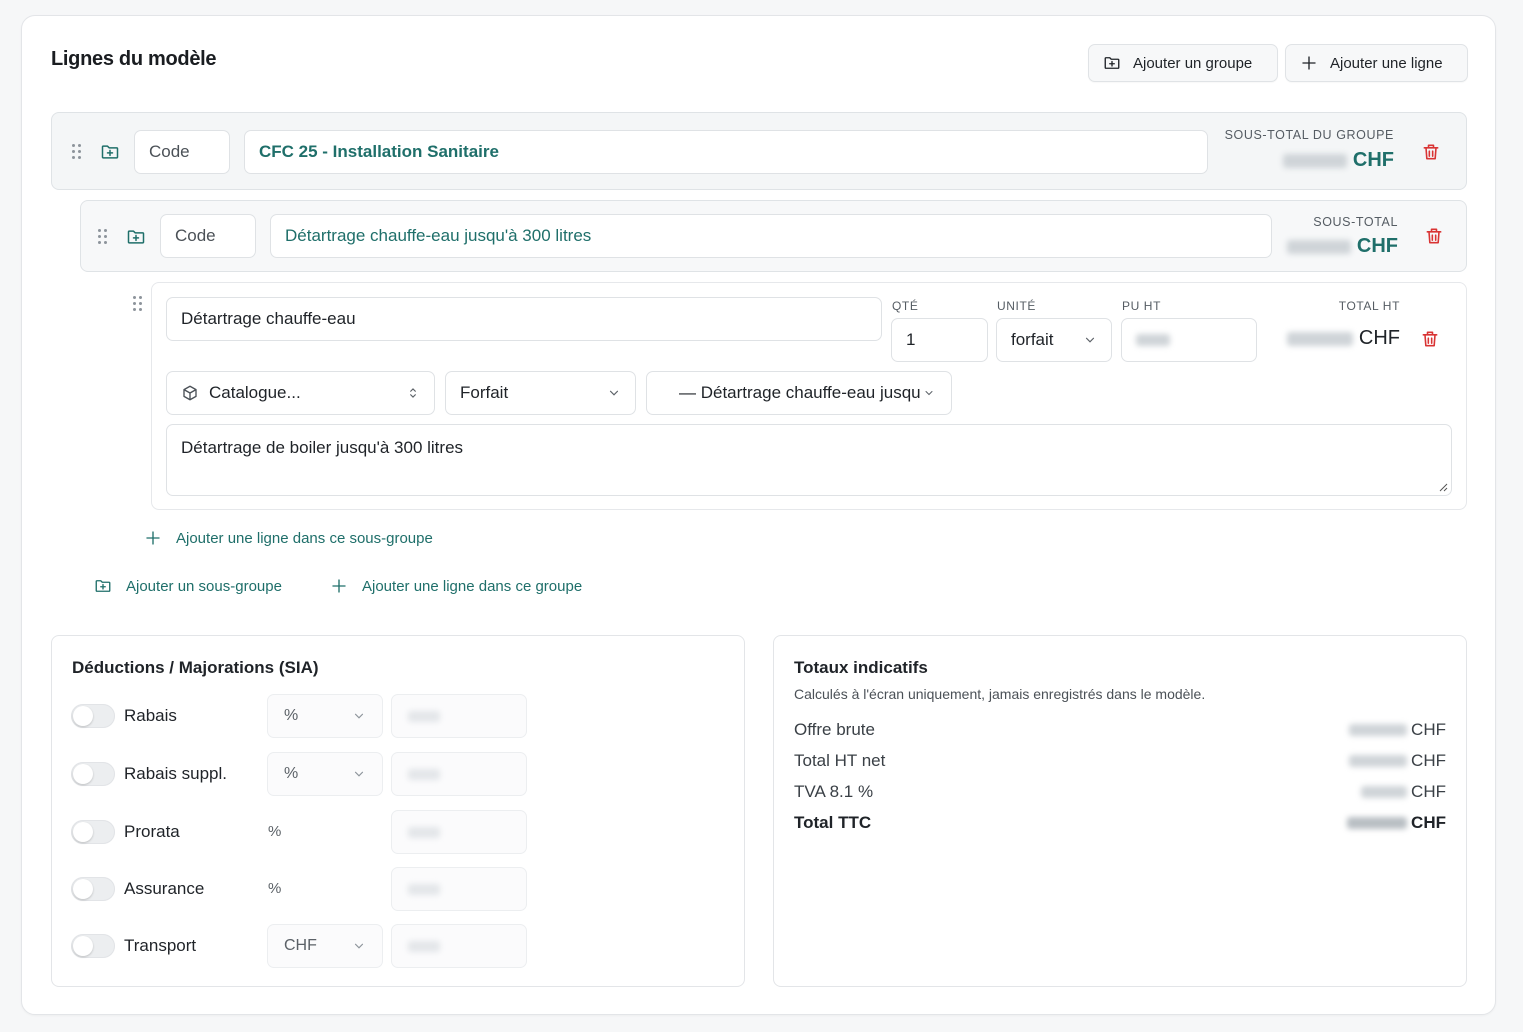 The height and width of the screenshot is (1032, 1523). I want to click on offre-brute-value-blurred, so click(1378, 730).